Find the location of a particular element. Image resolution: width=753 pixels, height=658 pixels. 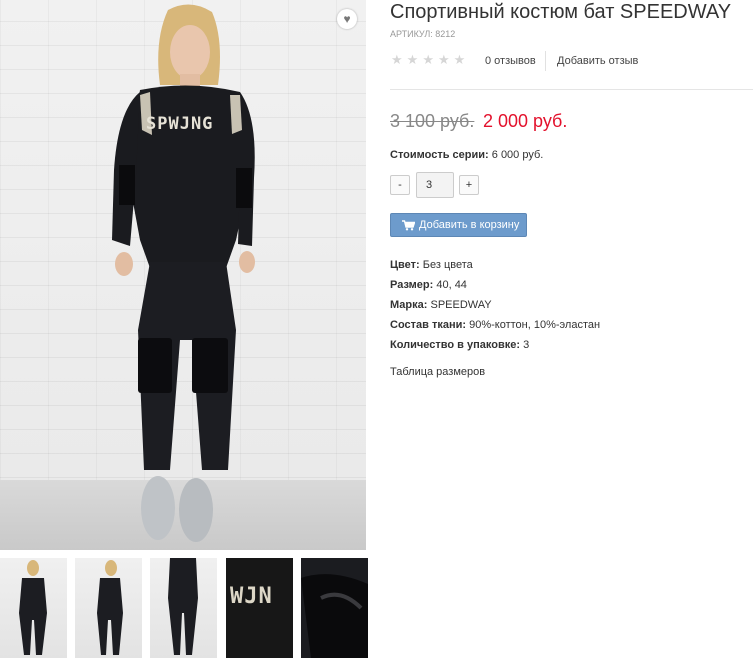

property-label: Цвет: is located at coordinates (405, 265).